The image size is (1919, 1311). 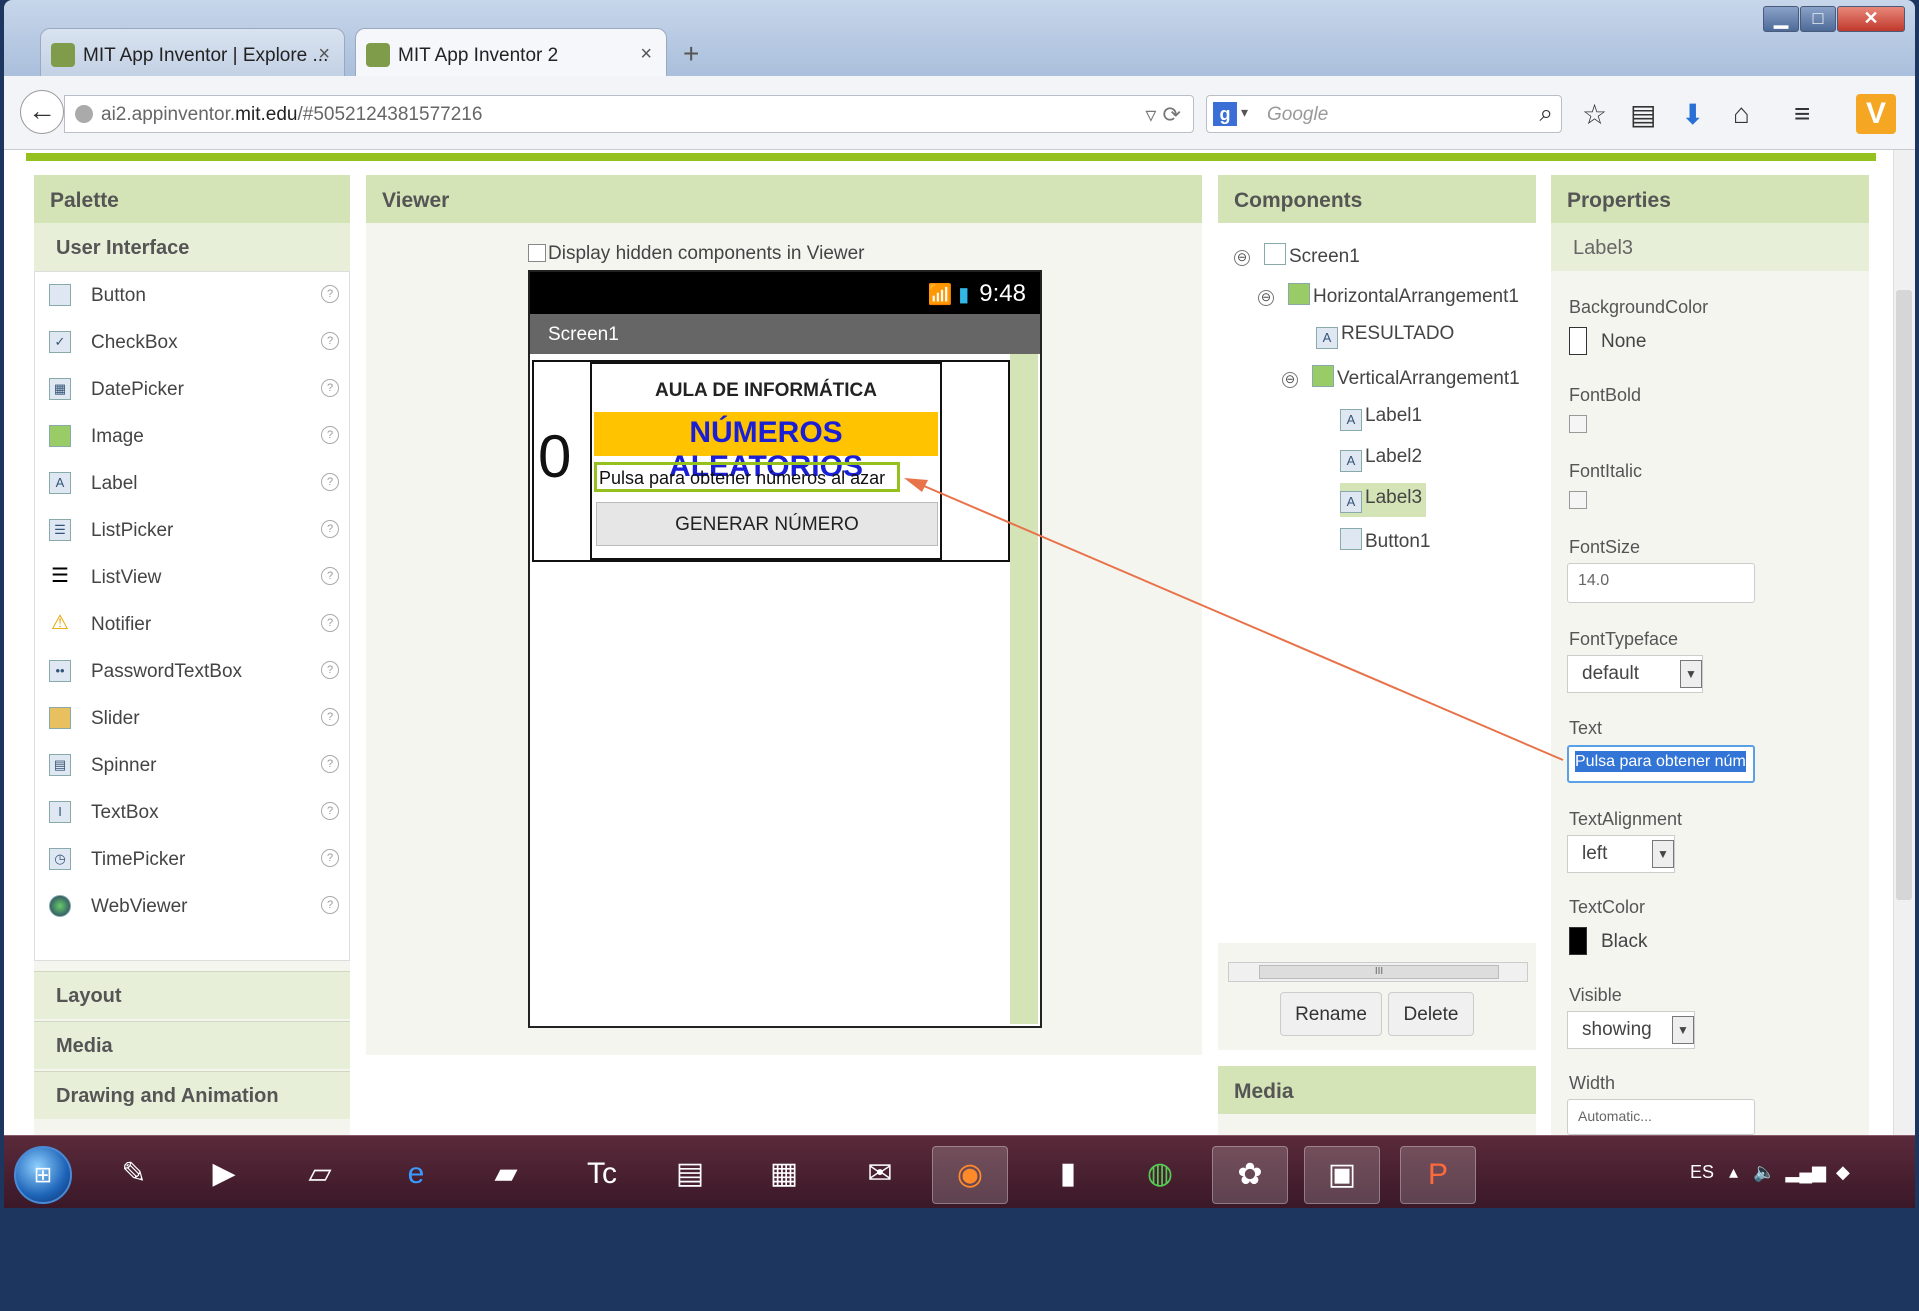 What do you see at coordinates (1578, 424) in the screenshot?
I see `fontbold-checkbox` at bounding box center [1578, 424].